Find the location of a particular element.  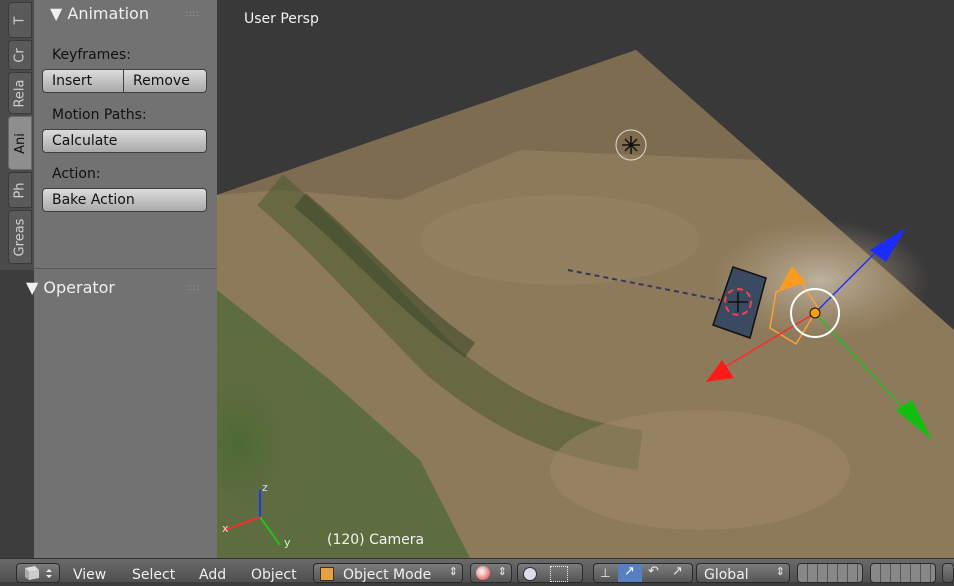

operator-panel-header: ▼ Operator is located at coordinates (70, 287).